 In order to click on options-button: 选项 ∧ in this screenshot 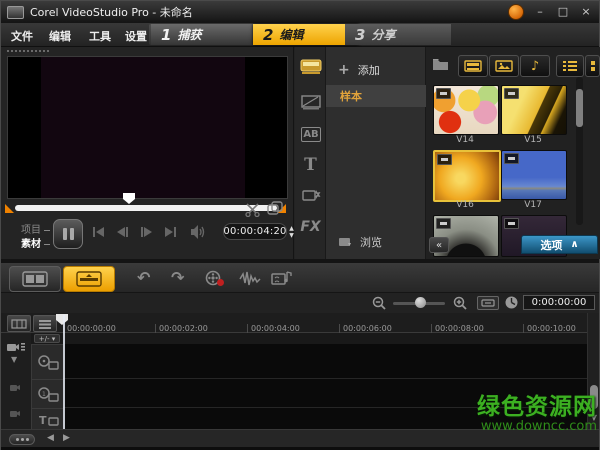, I will do `click(559, 244)`.